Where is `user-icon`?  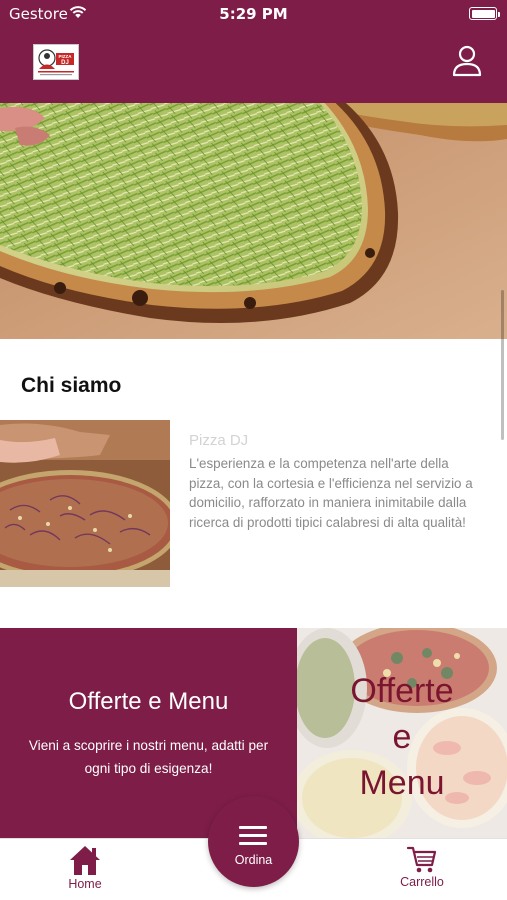
user-icon is located at coordinates (467, 61).